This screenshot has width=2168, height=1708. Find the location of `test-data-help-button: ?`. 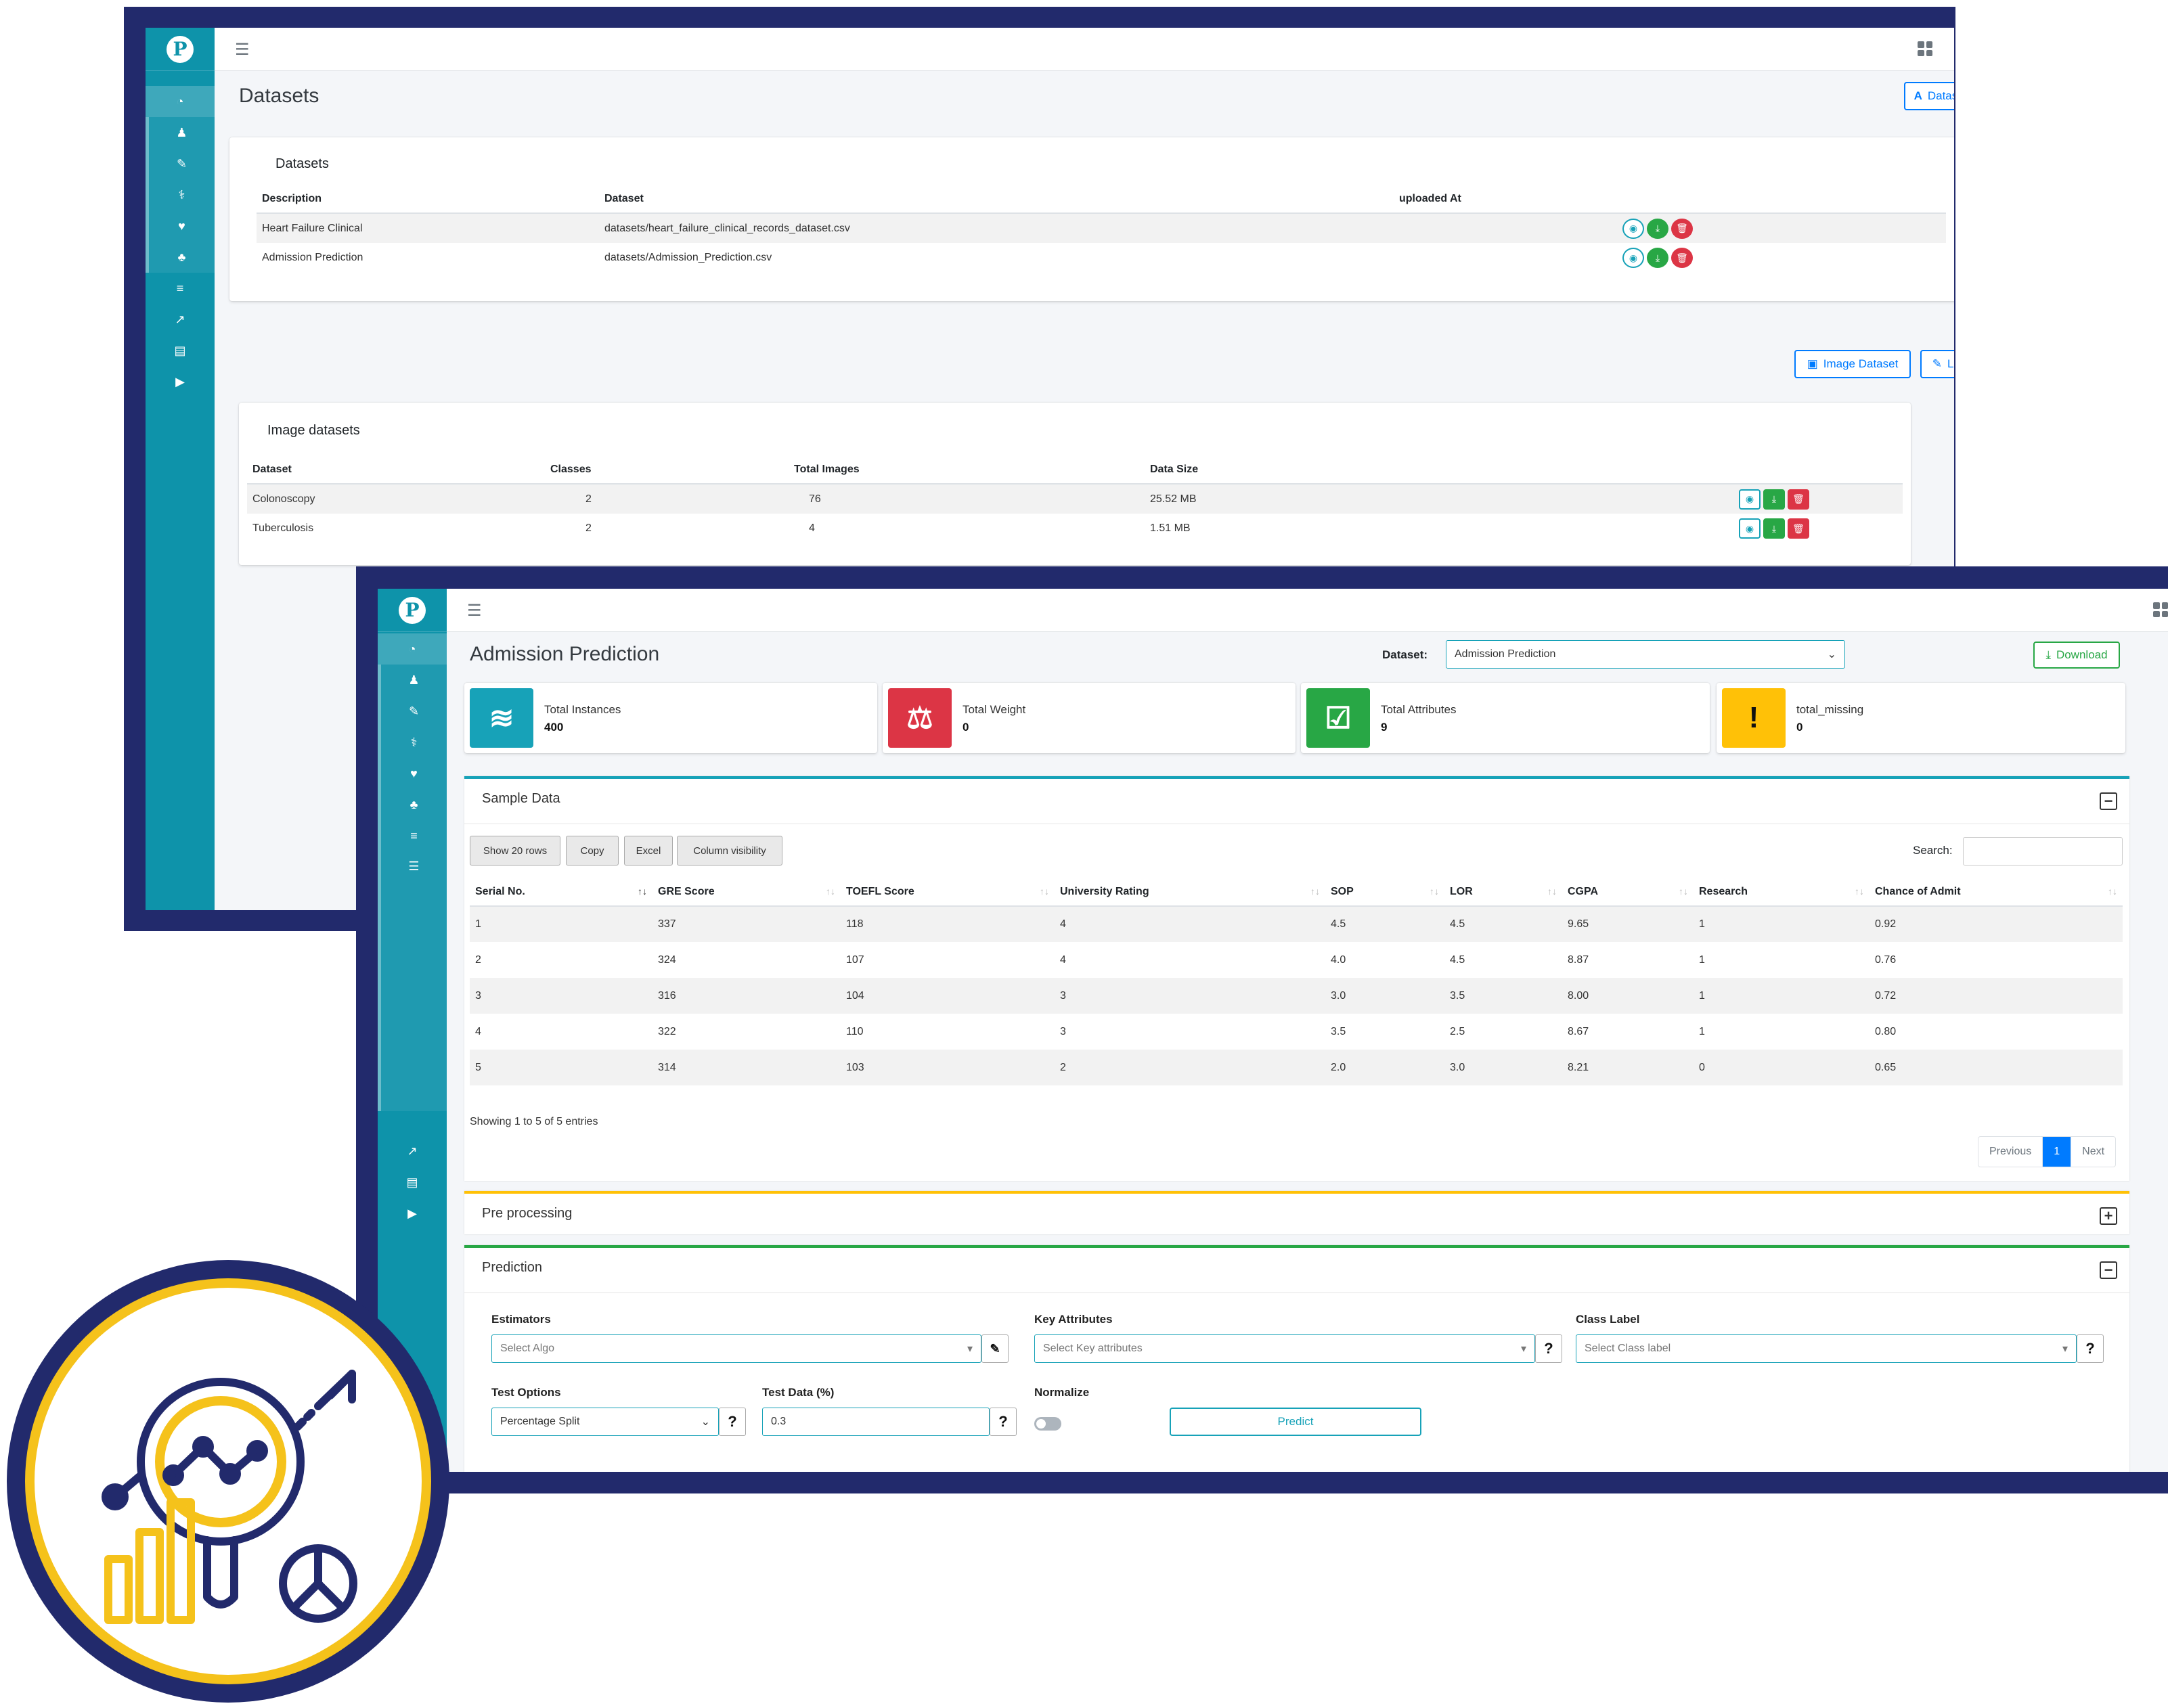

test-data-help-button: ? is located at coordinates (1004, 1422).